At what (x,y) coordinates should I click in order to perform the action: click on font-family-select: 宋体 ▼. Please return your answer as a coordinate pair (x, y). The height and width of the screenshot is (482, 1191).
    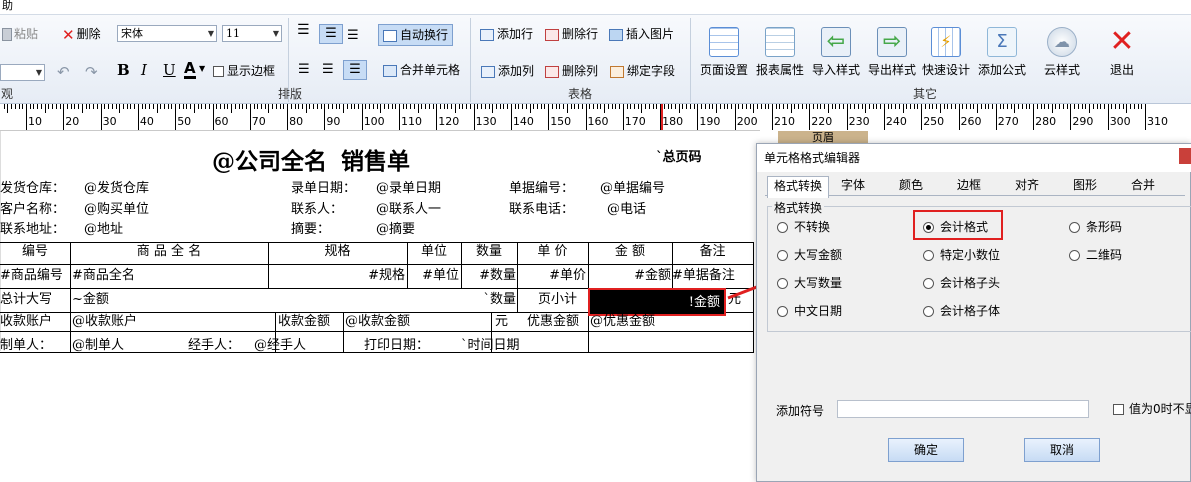
    Looking at the image, I should click on (167, 33).